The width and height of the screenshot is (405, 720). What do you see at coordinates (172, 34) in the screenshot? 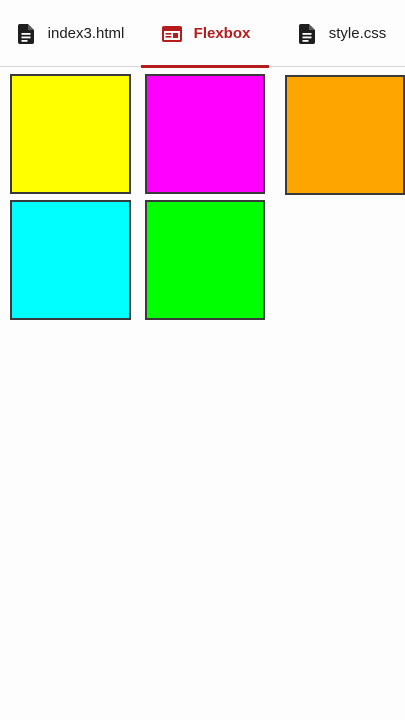
I see `browser-window-icon` at bounding box center [172, 34].